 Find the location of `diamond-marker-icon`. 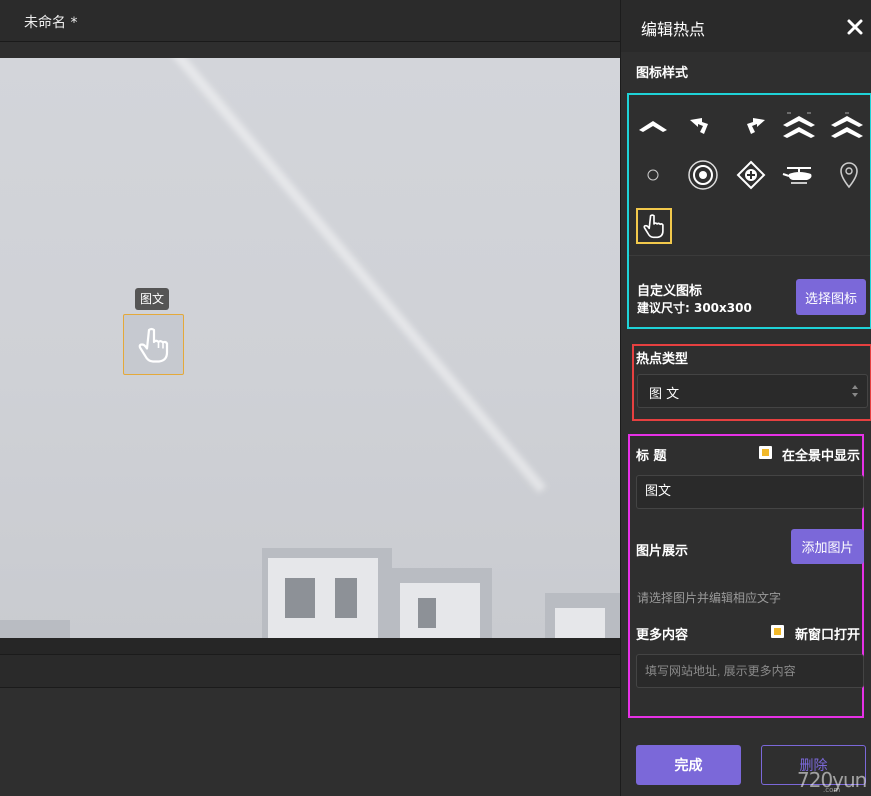

diamond-marker-icon is located at coordinates (751, 175).